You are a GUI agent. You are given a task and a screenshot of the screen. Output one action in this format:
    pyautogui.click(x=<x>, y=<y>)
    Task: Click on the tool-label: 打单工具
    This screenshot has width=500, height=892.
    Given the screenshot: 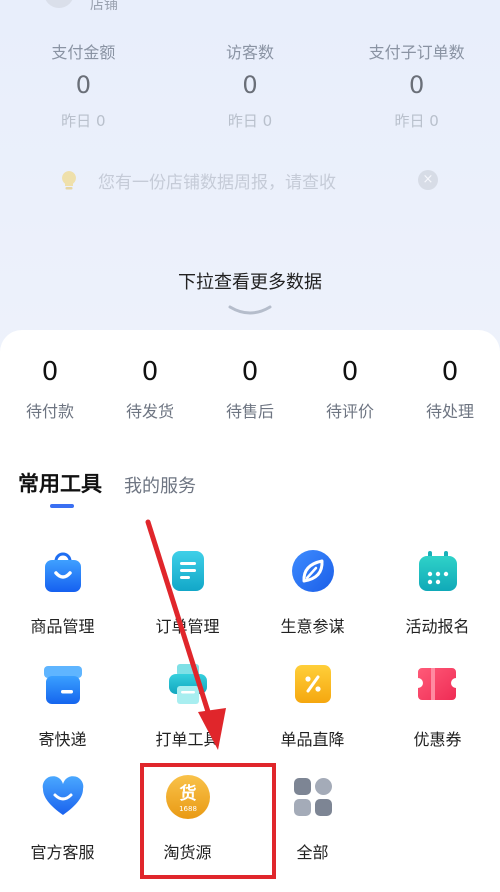 What is the action you would take?
    pyautogui.click(x=187, y=739)
    